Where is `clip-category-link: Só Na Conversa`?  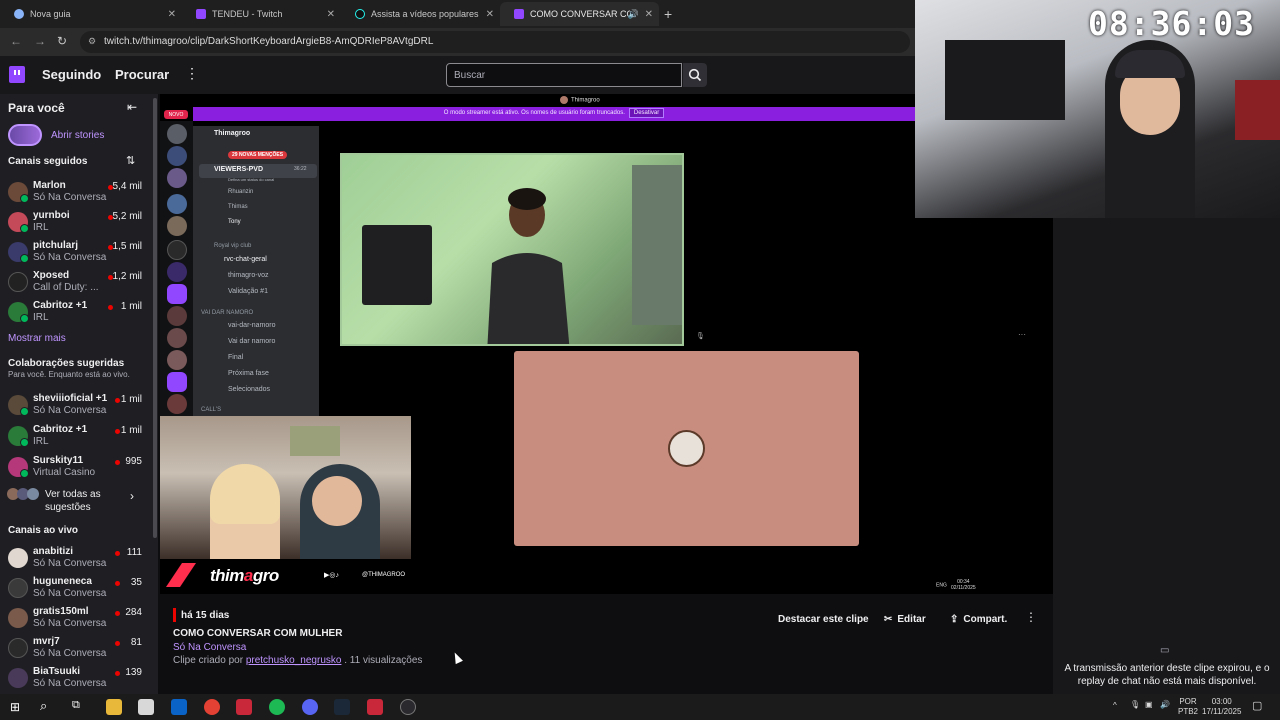 clip-category-link: Só Na Conversa is located at coordinates (209, 647).